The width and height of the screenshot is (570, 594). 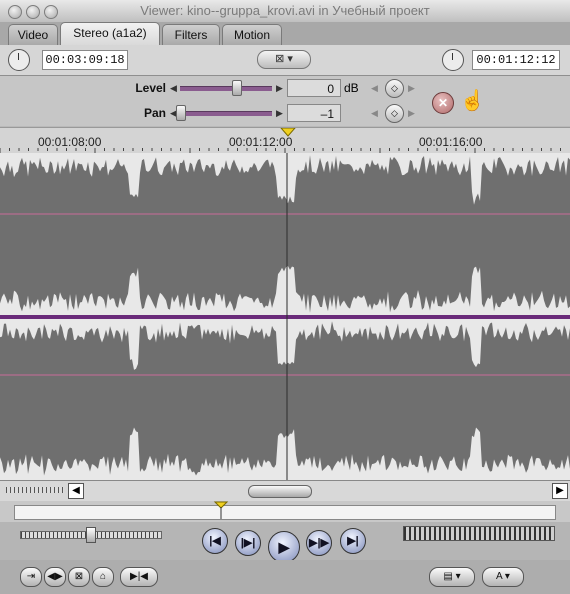 I want to click on duration-clock-icon, so click(x=19, y=60).